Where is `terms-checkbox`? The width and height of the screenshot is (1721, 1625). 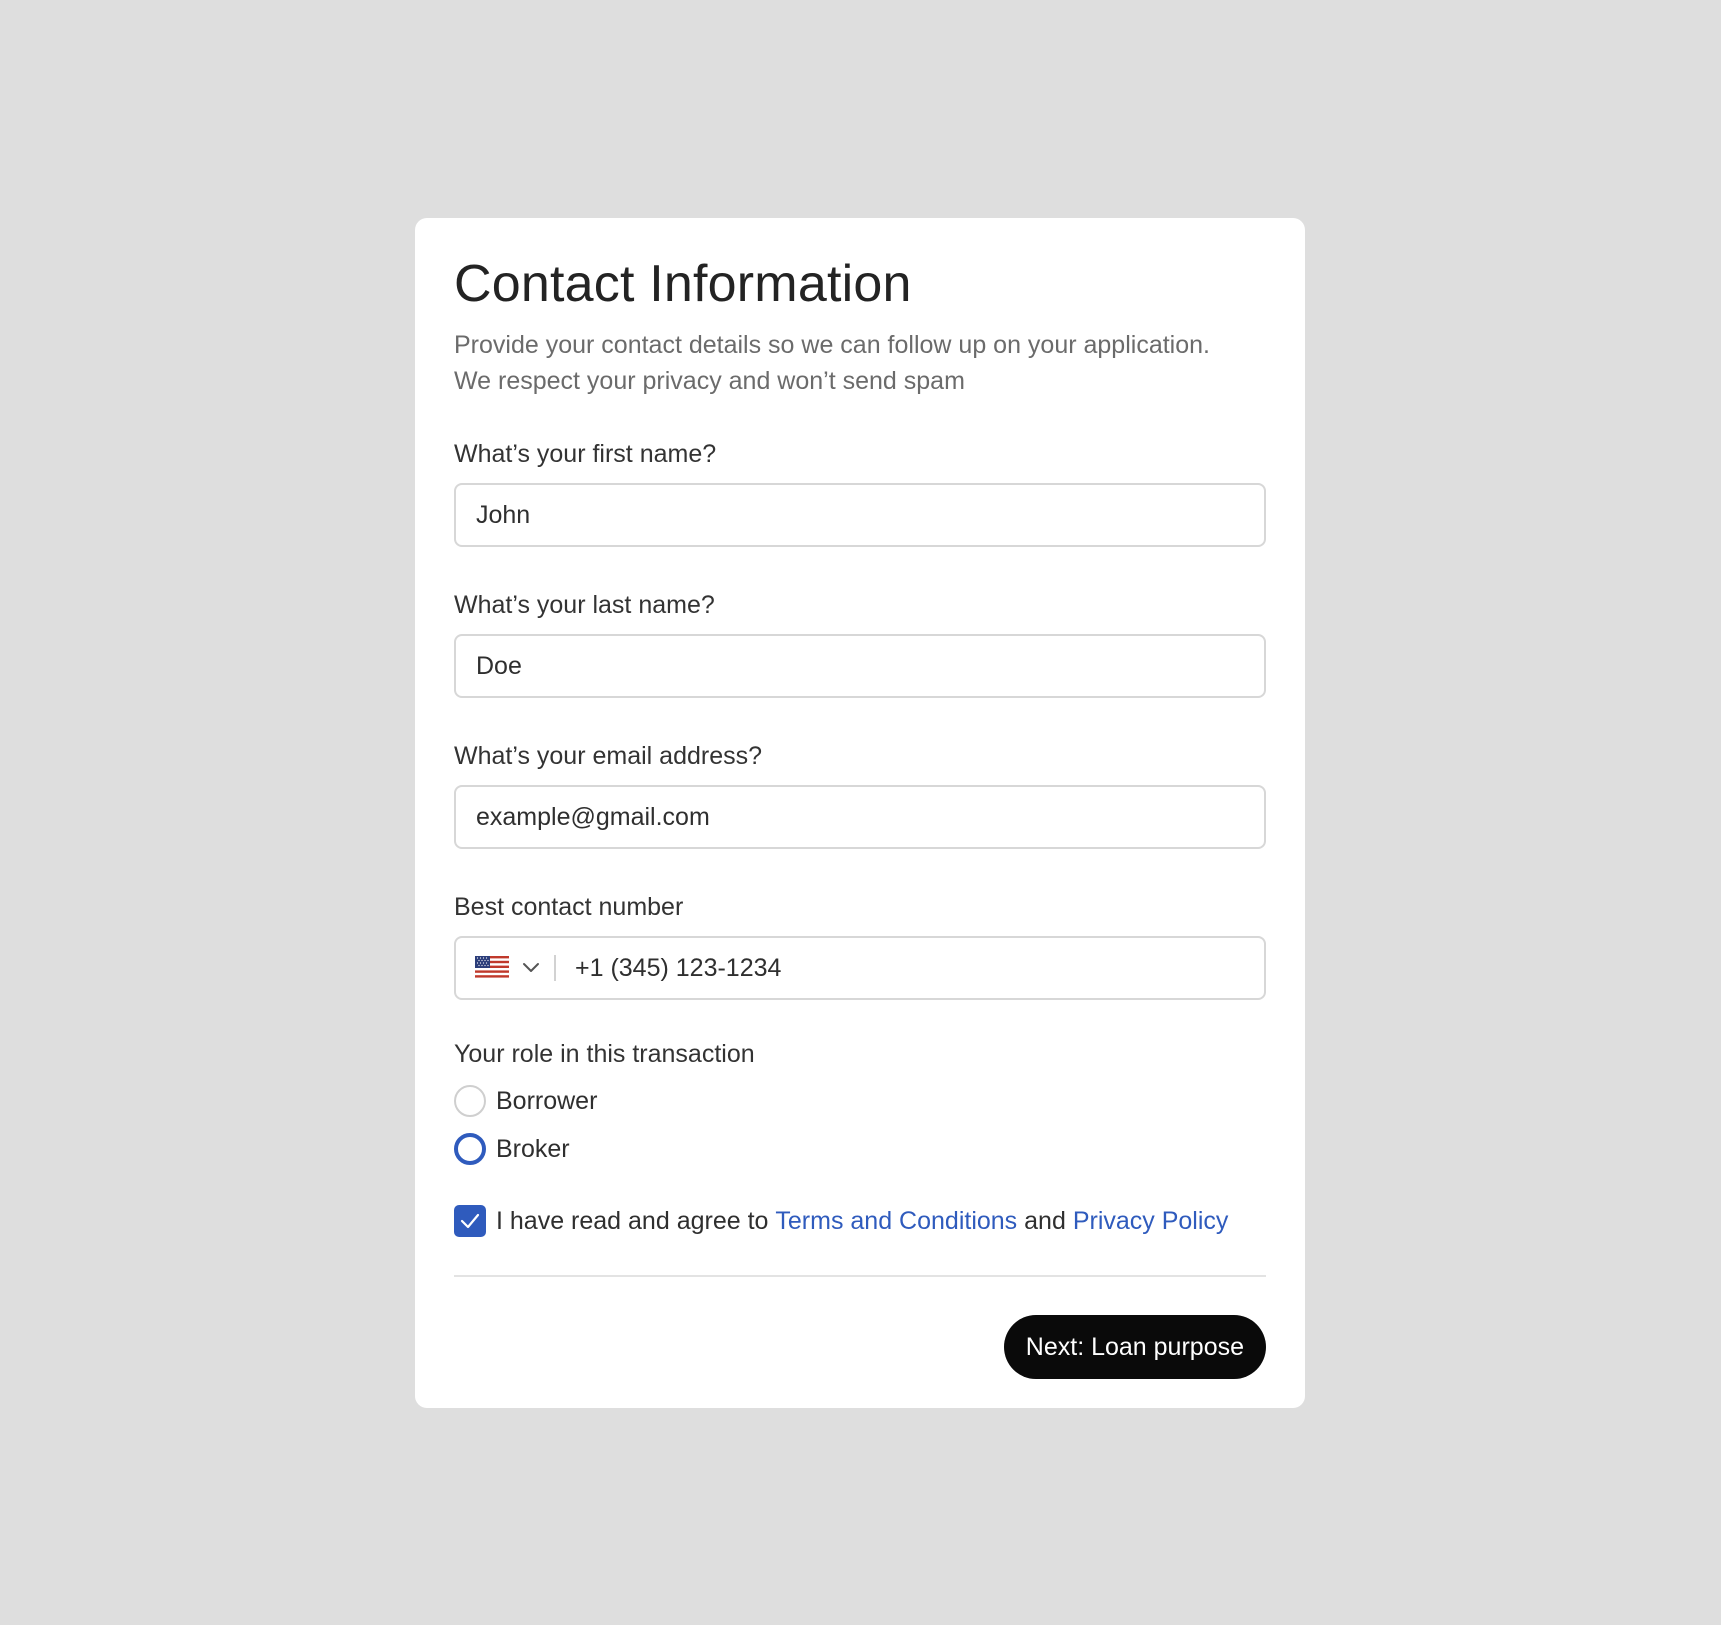 terms-checkbox is located at coordinates (470, 1221).